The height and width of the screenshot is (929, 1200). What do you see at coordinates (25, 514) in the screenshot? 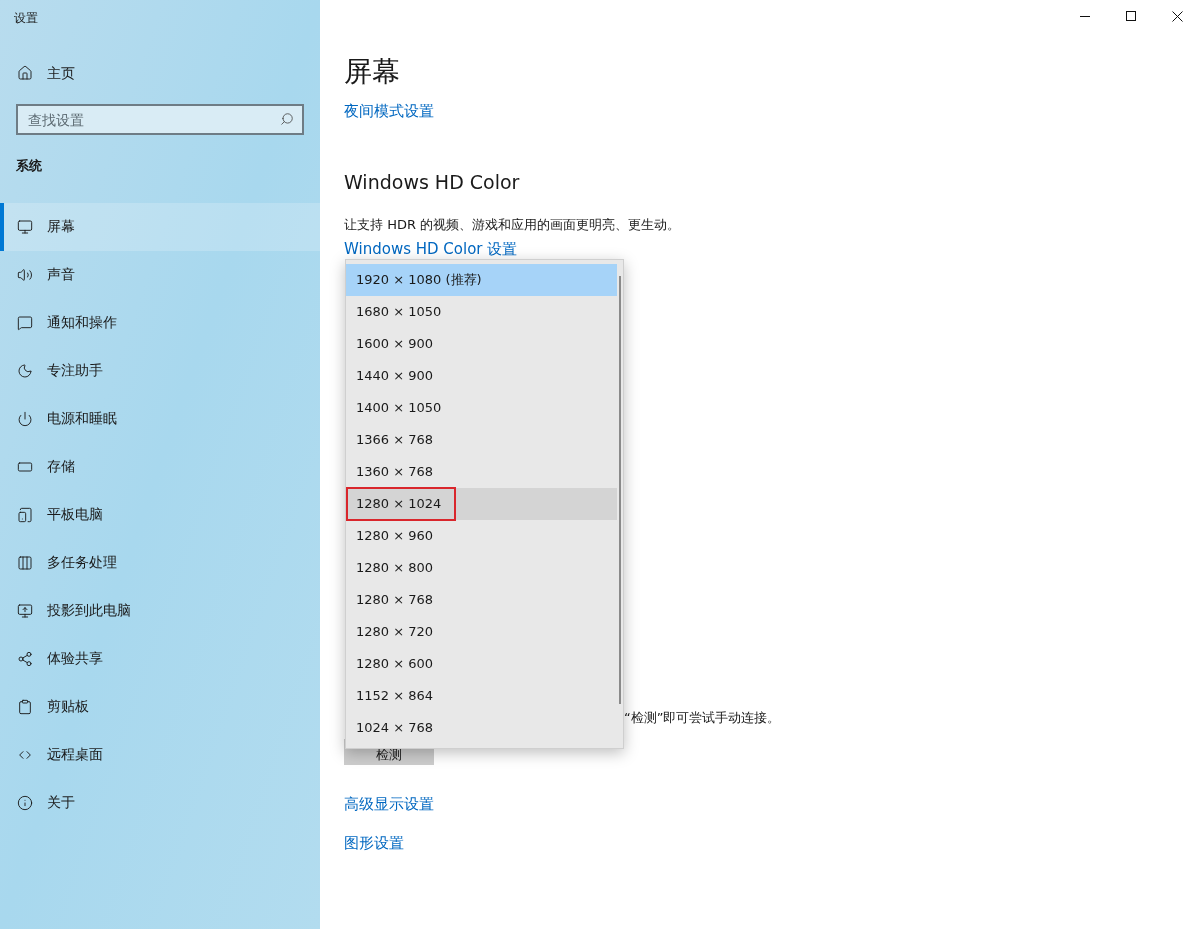
I see `tablet-icon` at bounding box center [25, 514].